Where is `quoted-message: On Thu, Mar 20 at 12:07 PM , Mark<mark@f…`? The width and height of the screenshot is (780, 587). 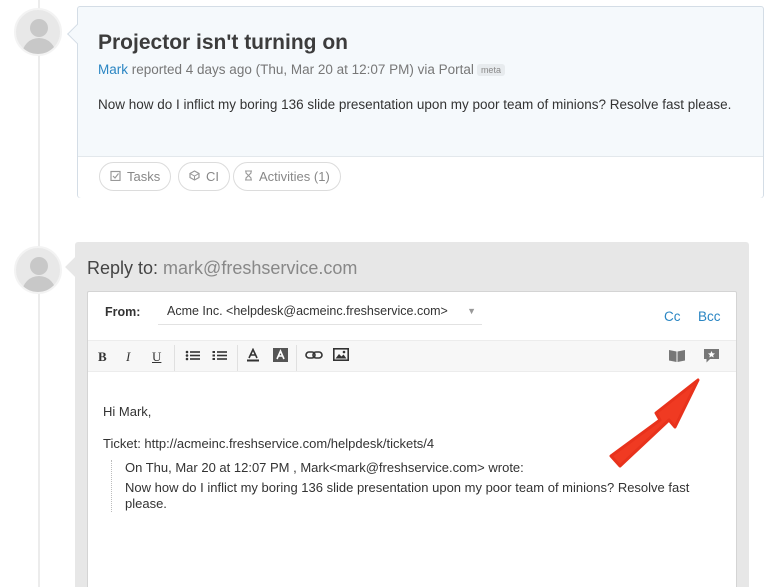
quoted-message: On Thu, Mar 20 at 12:07 PM , Mark<mark@f… is located at coordinates (413, 486).